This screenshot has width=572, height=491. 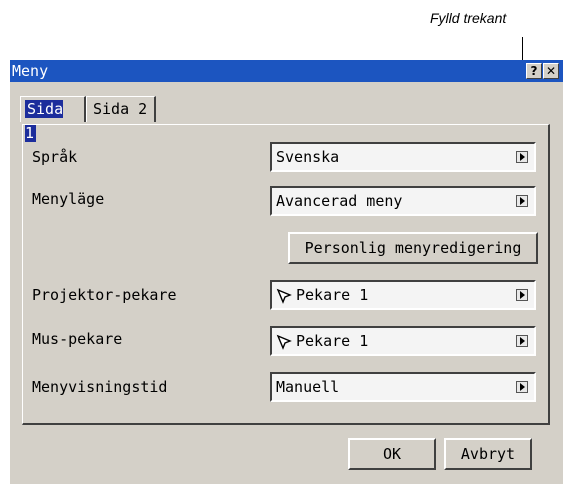 I want to click on title-bar: Meny ? ✕, so click(x=286, y=71).